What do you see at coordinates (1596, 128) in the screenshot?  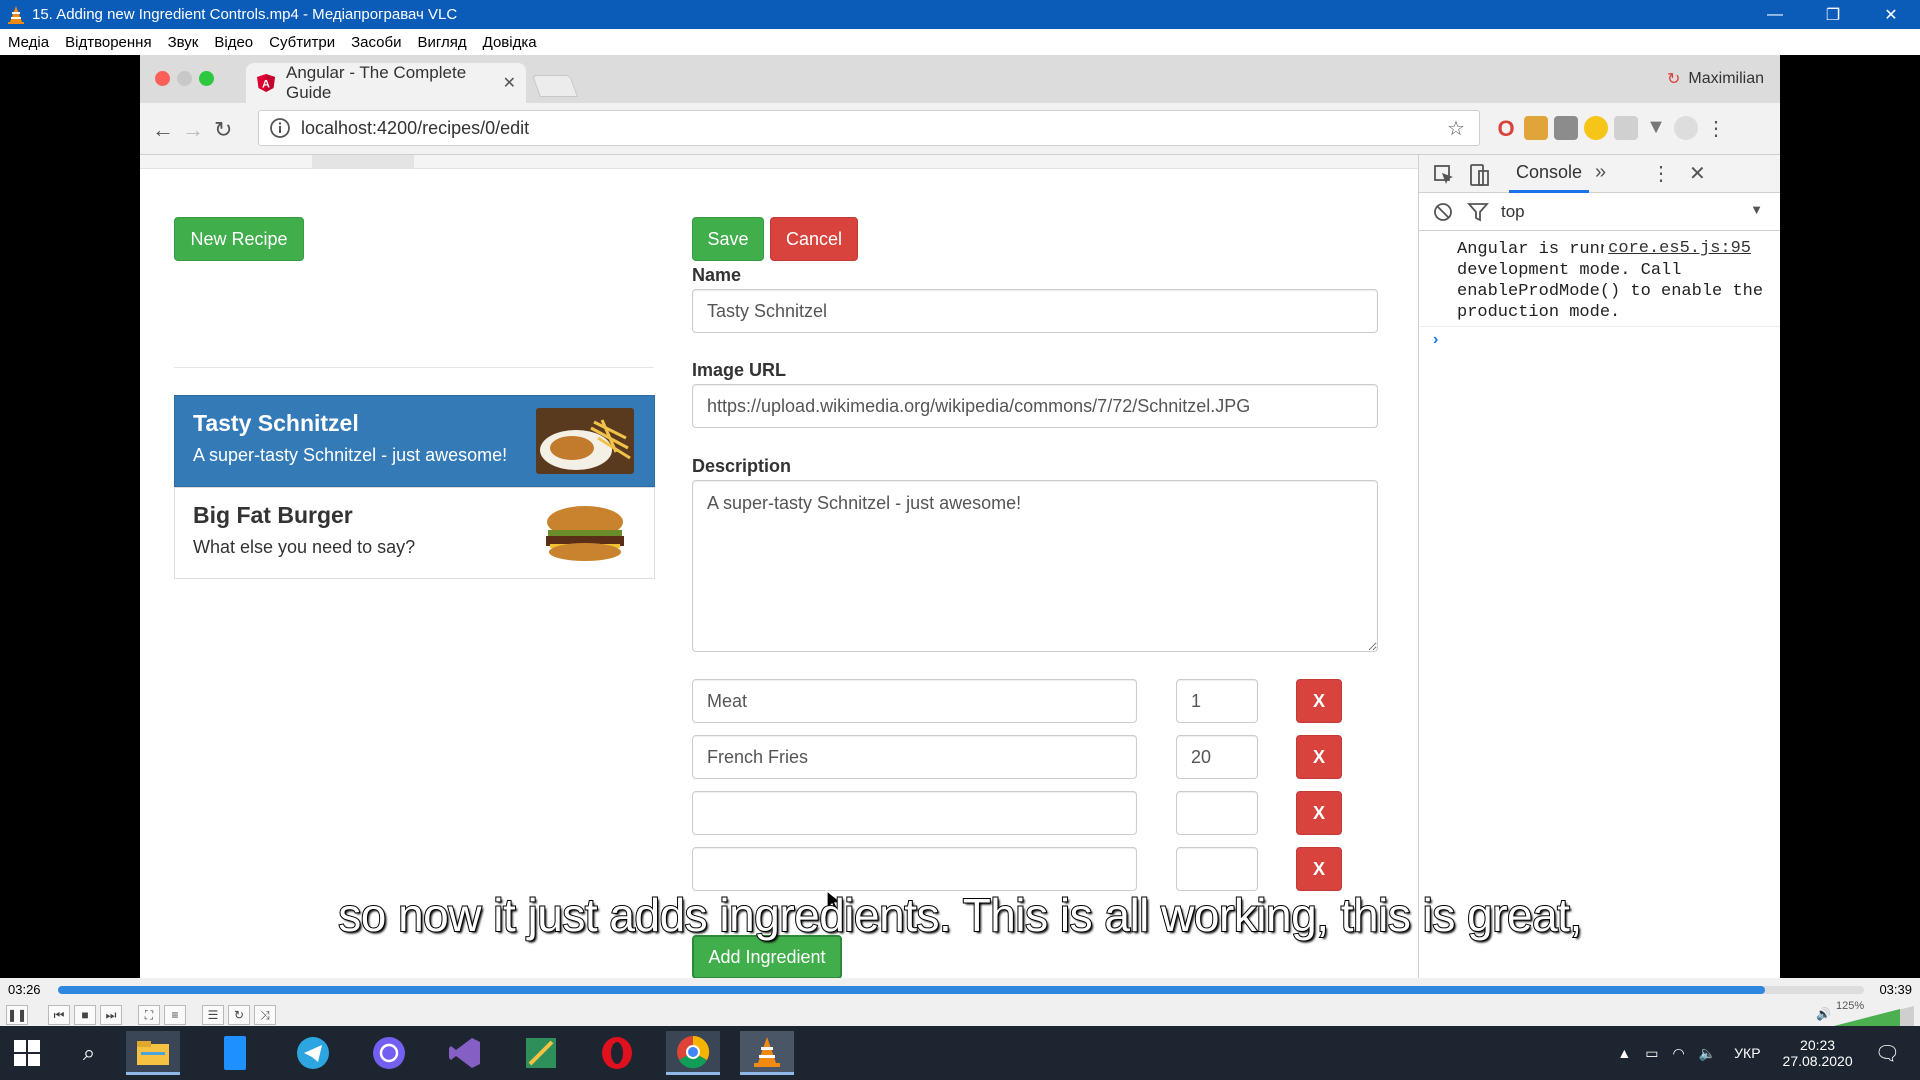 I see `moon-extension-icon` at bounding box center [1596, 128].